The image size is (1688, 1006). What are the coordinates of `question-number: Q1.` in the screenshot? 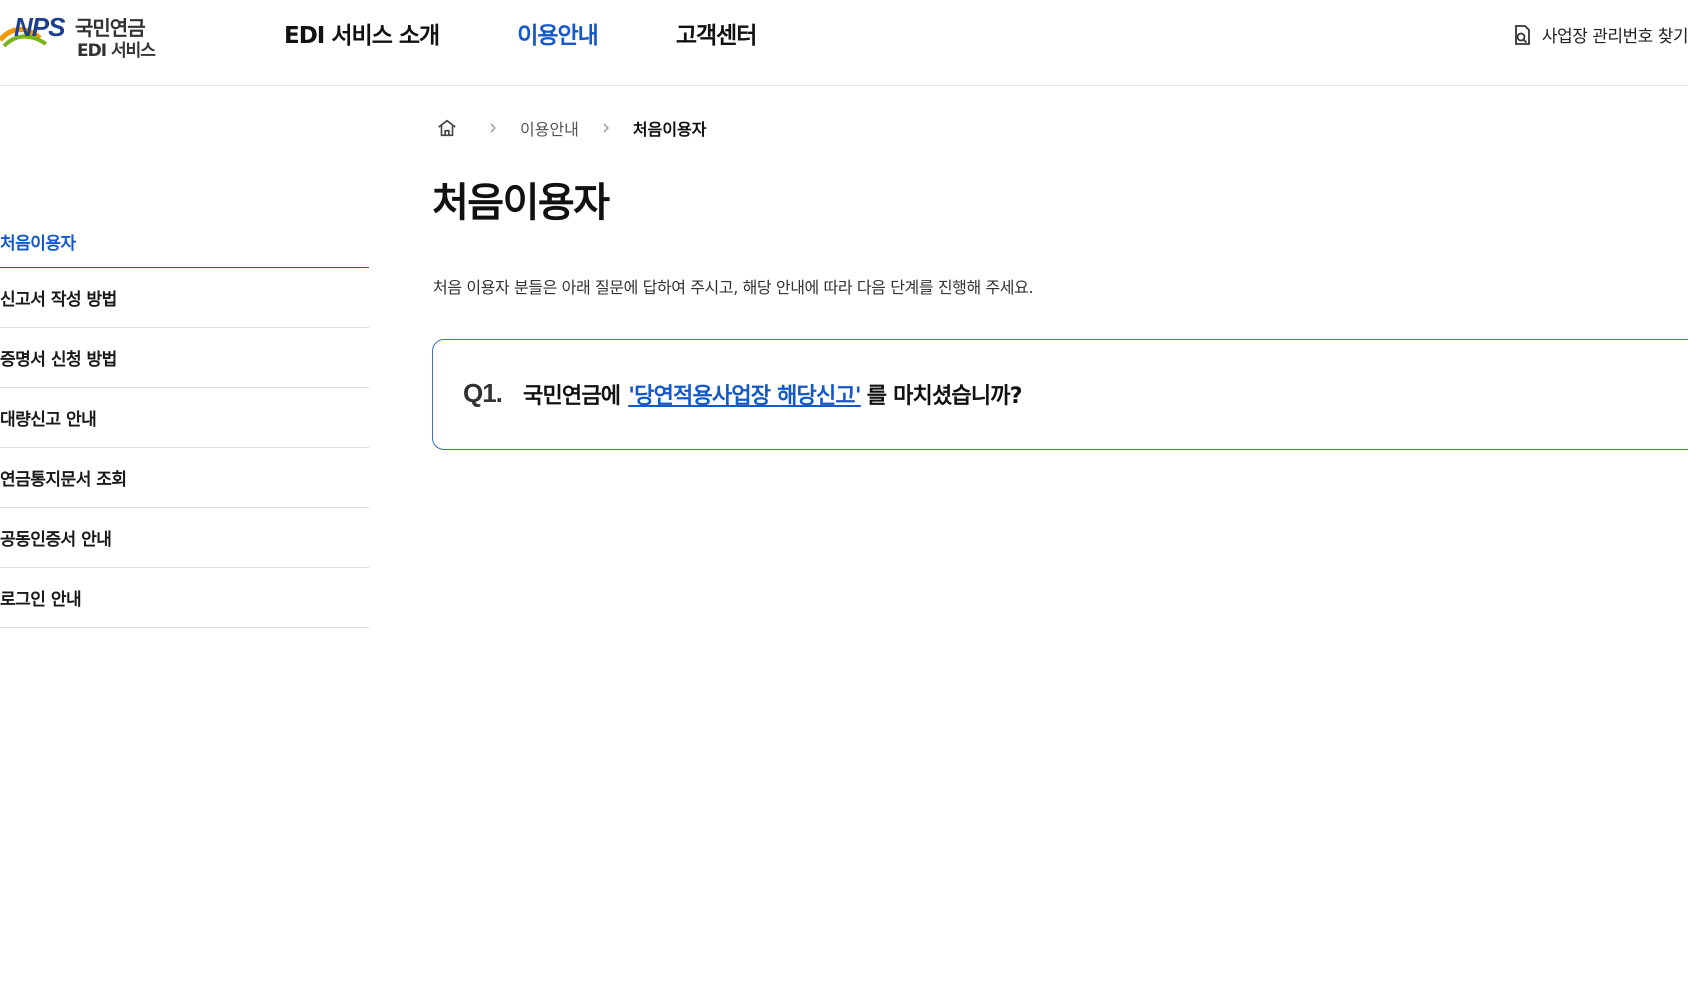 It's located at (483, 393).